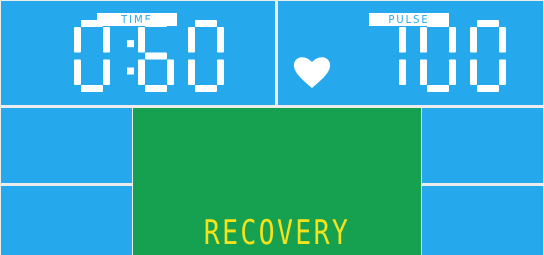 The height and width of the screenshot is (255, 544). I want to click on right-upper-panel, so click(482, 145).